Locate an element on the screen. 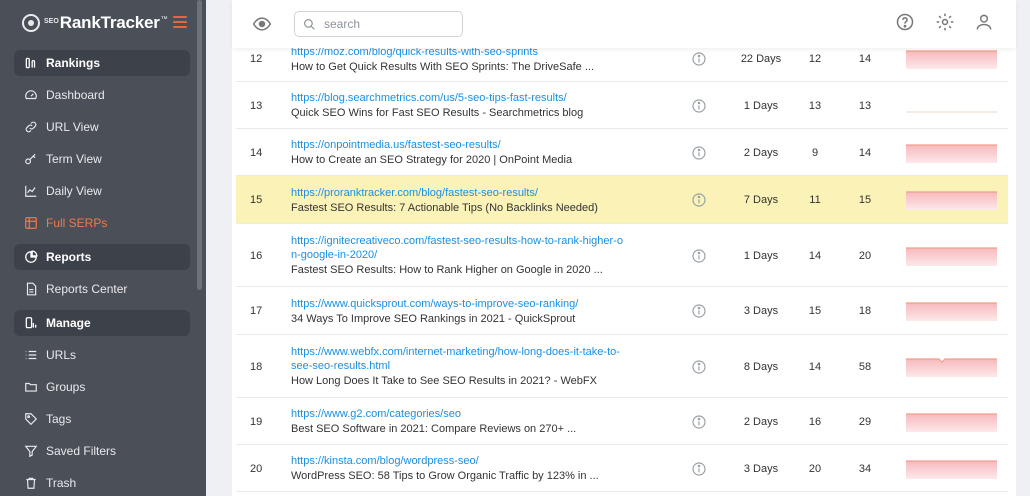 Image resolution: width=1030 pixels, height=496 pixels. manage-icon is located at coordinates (31, 323).